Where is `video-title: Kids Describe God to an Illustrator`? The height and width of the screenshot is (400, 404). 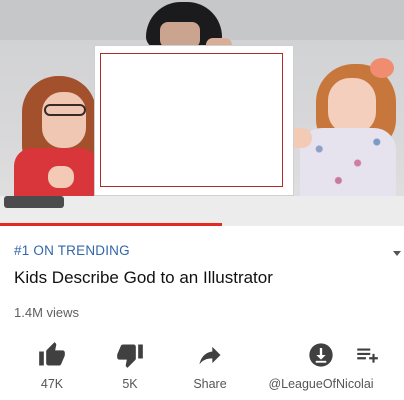 video-title: Kids Describe God to an Illustrator is located at coordinates (143, 277).